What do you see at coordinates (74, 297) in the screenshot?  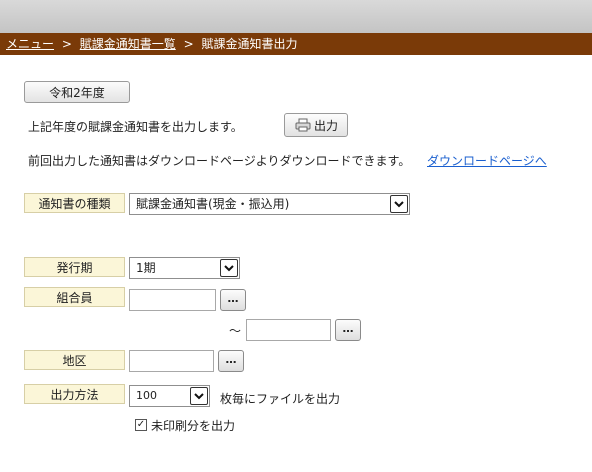 I see `member-label: 組合員` at bounding box center [74, 297].